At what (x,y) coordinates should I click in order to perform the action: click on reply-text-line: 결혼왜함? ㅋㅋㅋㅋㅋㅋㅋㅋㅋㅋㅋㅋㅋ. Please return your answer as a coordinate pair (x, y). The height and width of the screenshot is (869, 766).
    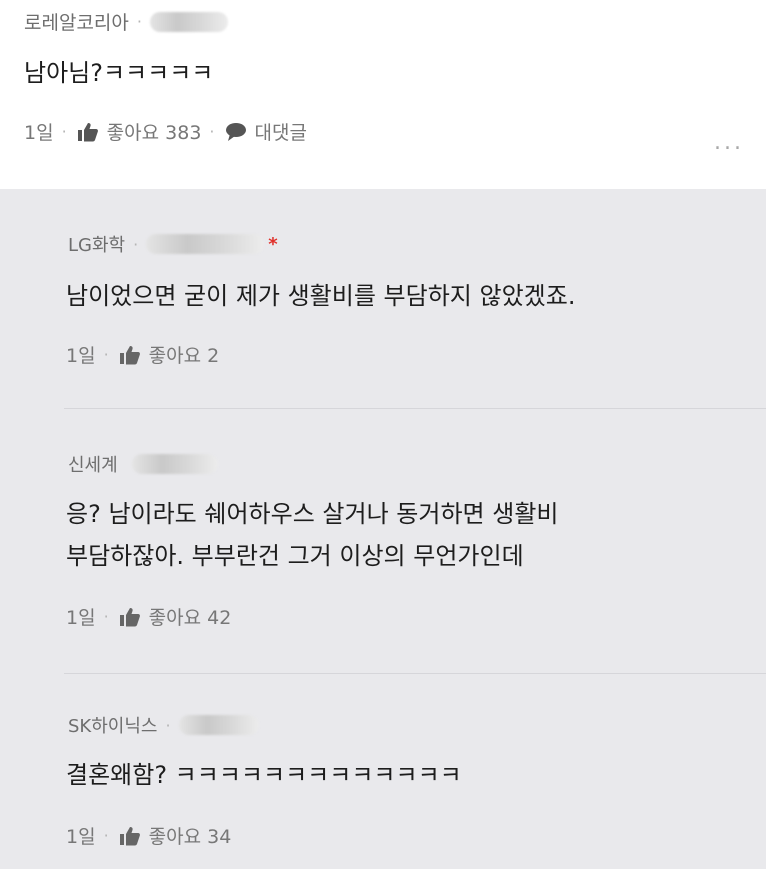
    Looking at the image, I should click on (264, 775).